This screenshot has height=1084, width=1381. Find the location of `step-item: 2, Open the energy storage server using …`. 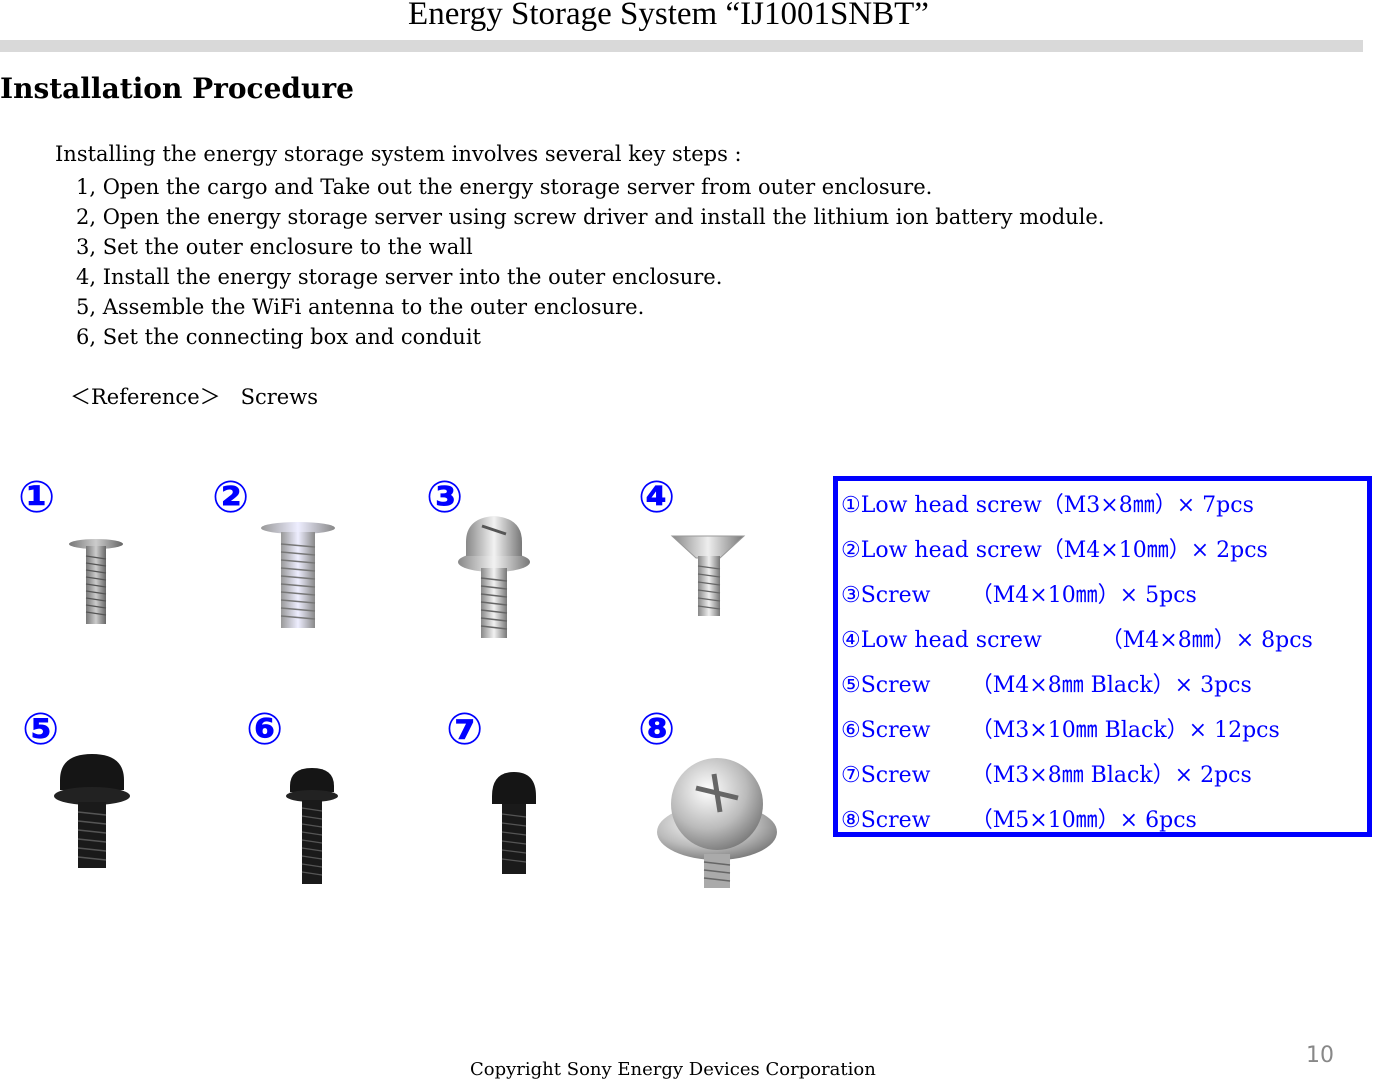

step-item: 2, Open the energy storage server using … is located at coordinates (590, 217).